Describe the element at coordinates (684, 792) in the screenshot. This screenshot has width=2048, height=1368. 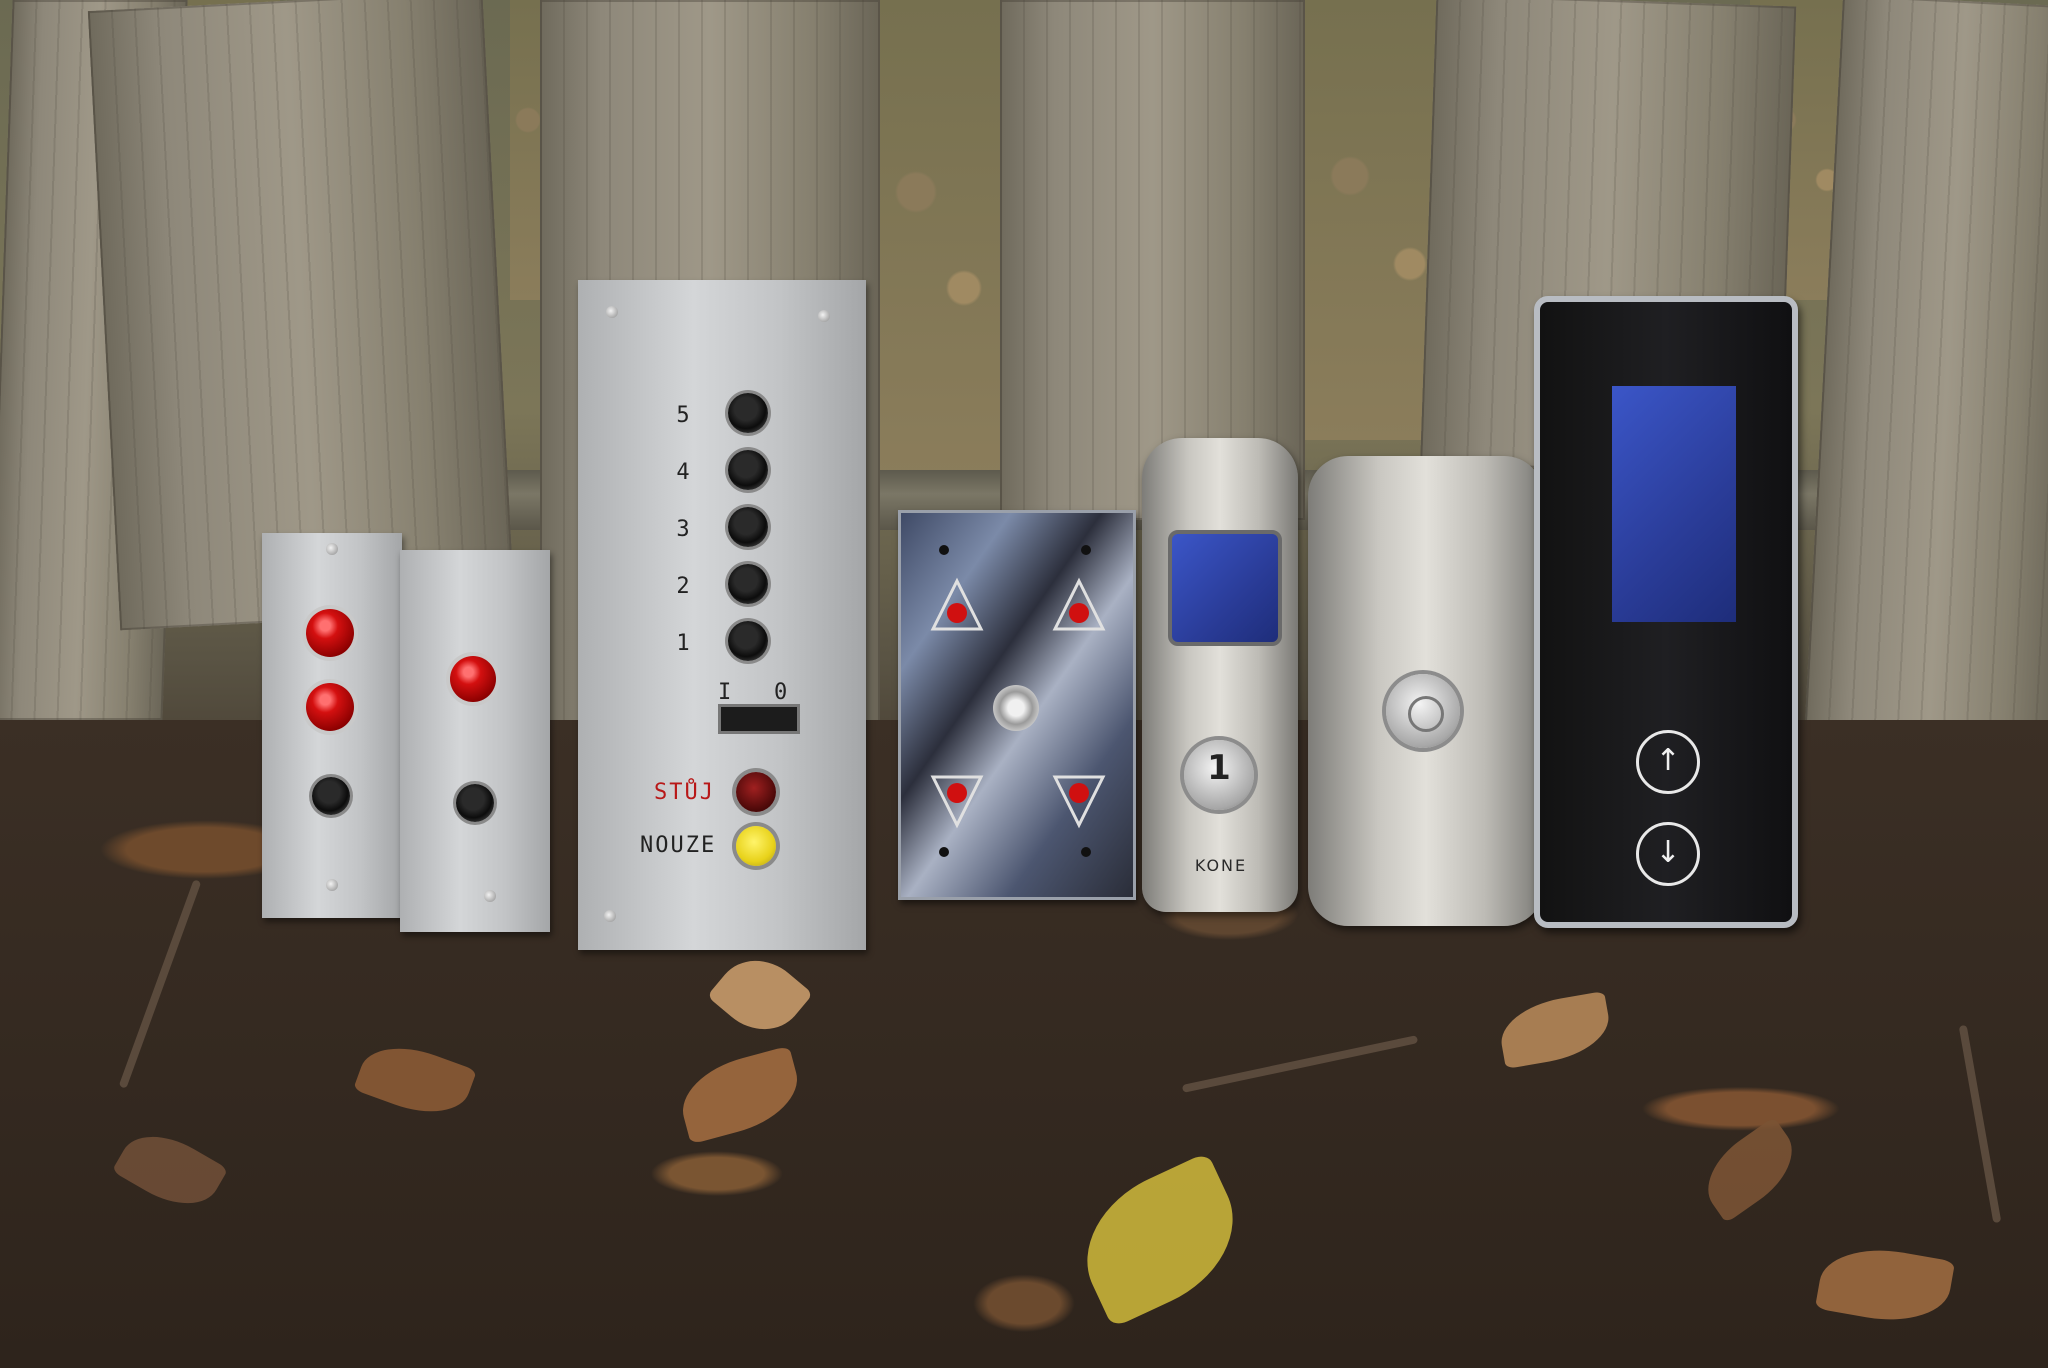
I see `stop-label: STŮJ` at that location.